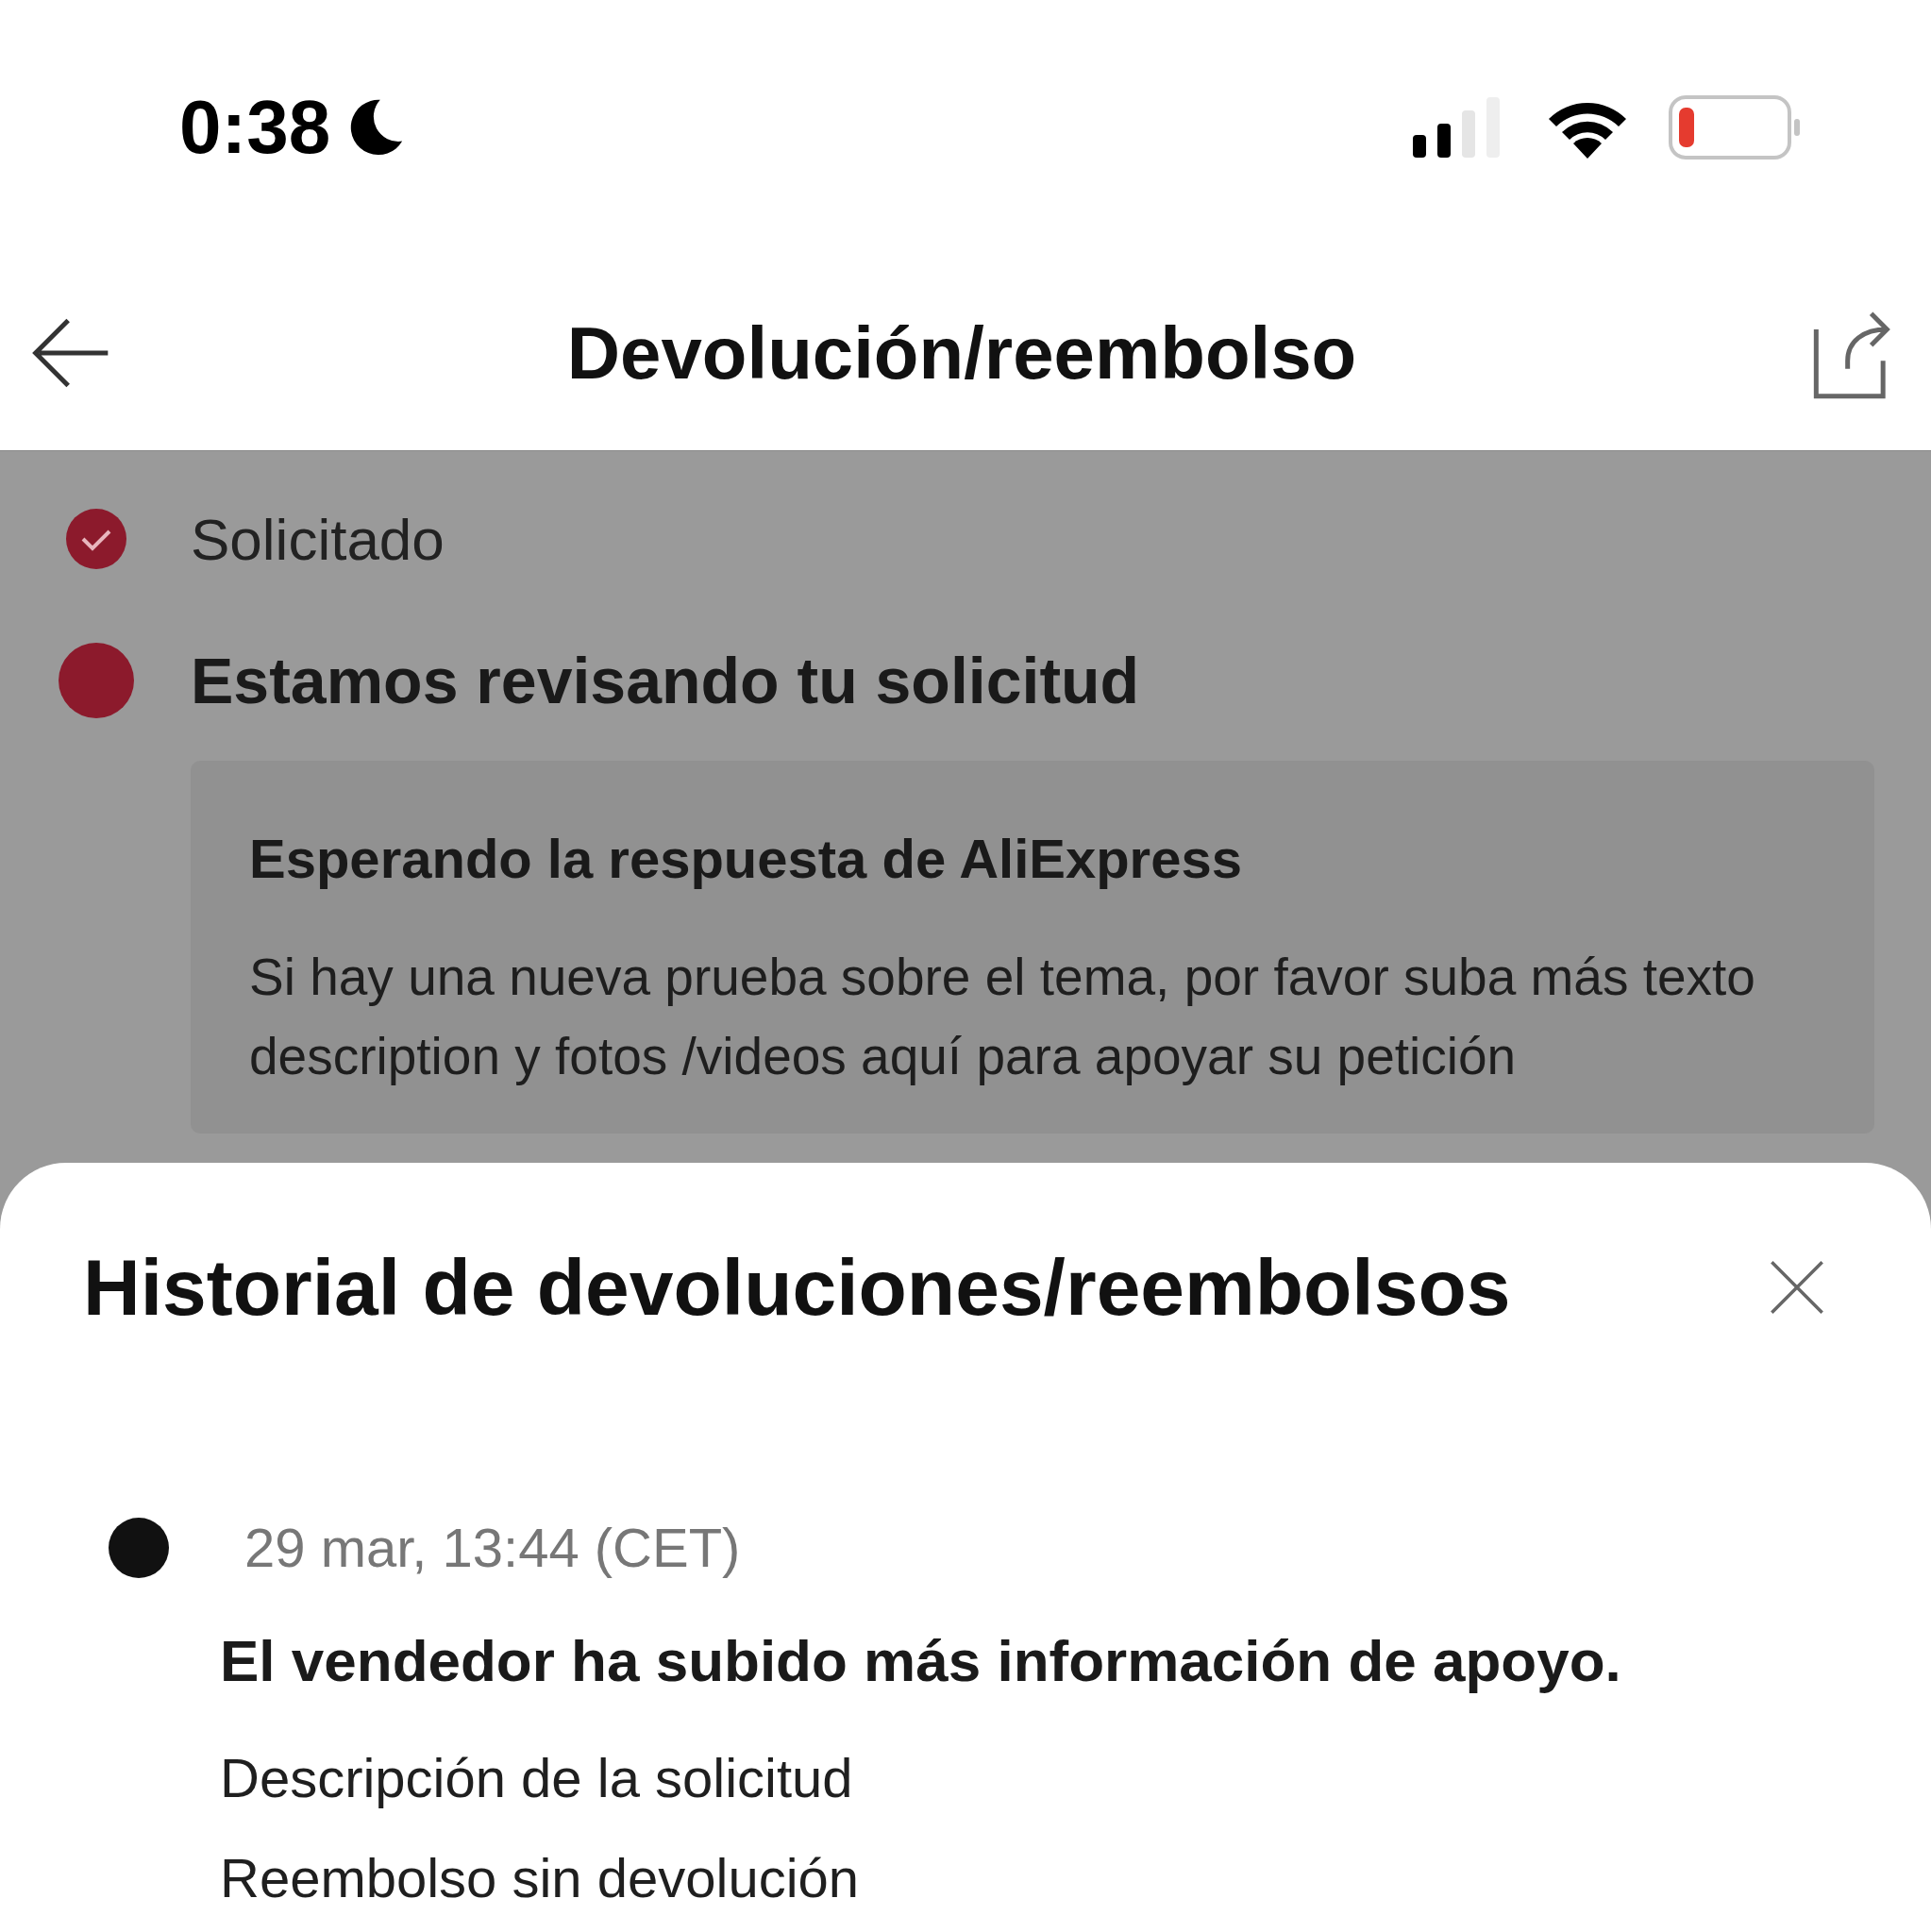 Image resolution: width=1931 pixels, height=1932 pixels. What do you see at coordinates (1002, 1017) in the screenshot?
I see `card-message: Si hay una nueva prueba sobre el tema, por favor suba más texto description y fotos /videos aquí para apoyar su petición` at bounding box center [1002, 1017].